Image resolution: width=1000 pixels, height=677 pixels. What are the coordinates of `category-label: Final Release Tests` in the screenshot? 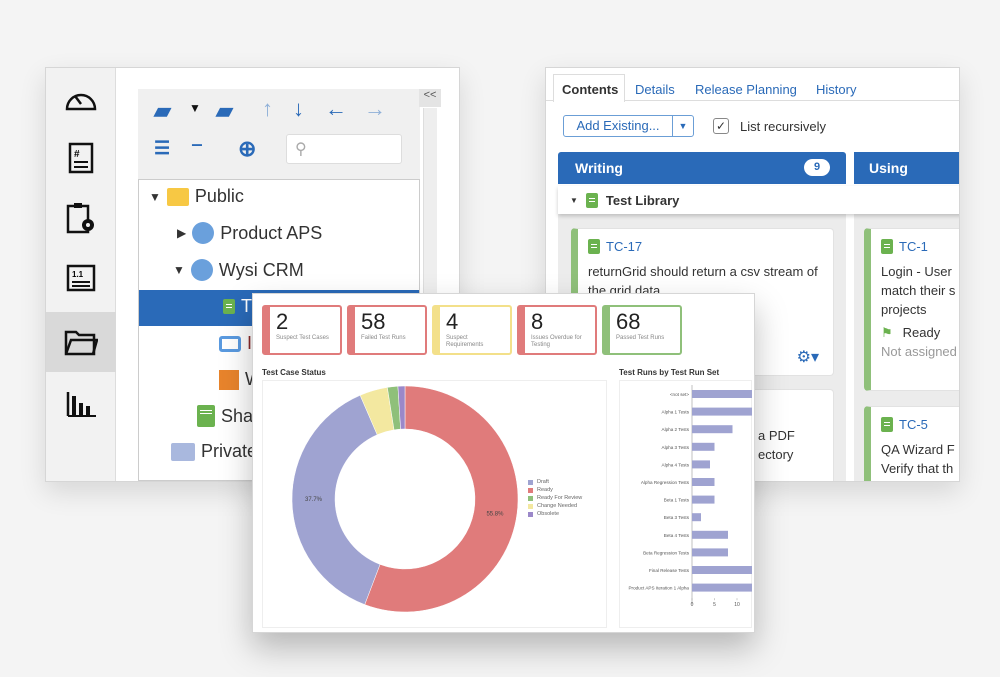 It's located at (669, 570).